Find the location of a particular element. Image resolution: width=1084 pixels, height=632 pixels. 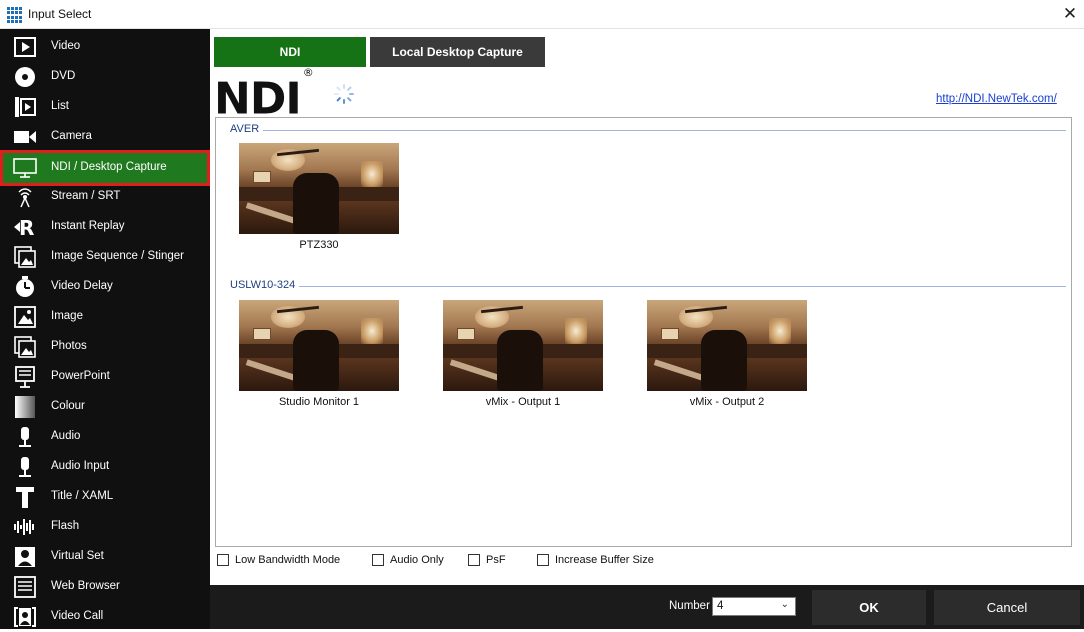

ndi-source-vmix-output-1: vMix - Output 1 is located at coordinates (523, 354).